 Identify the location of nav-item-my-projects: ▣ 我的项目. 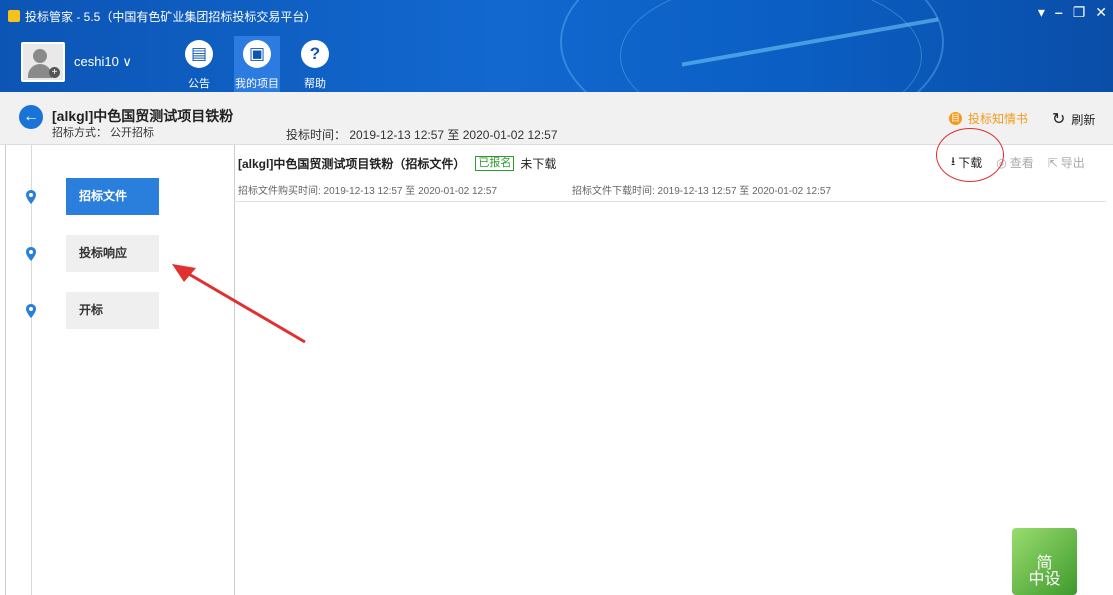
(257, 64).